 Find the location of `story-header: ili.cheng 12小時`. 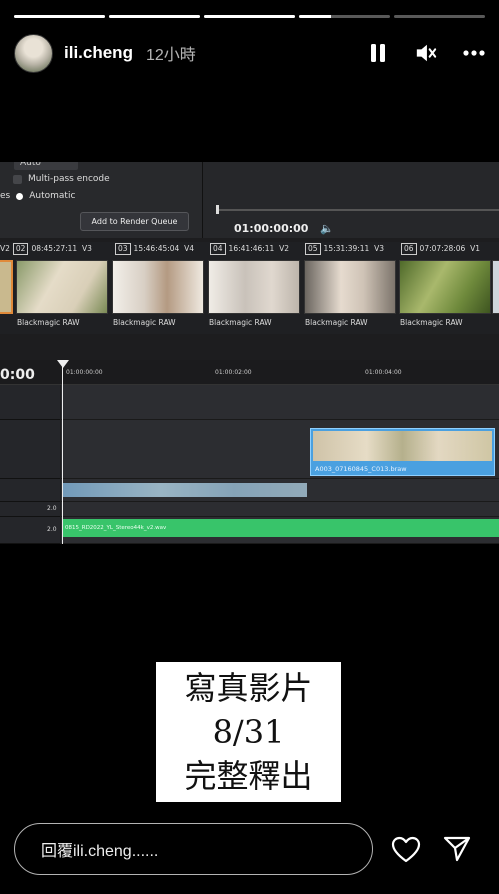

story-header: ili.cheng 12小時 is located at coordinates (249, 53).